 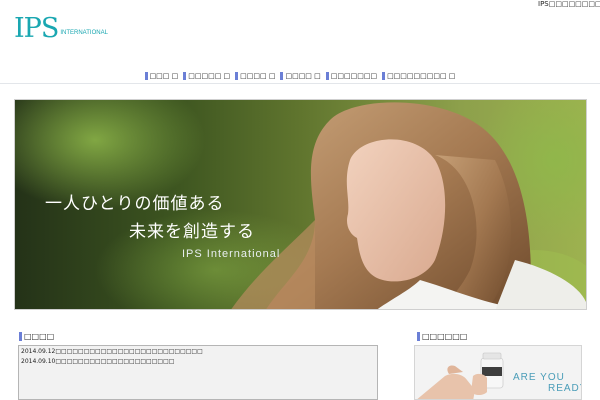 What do you see at coordinates (135, 204) in the screenshot?
I see `hero-headline-1: 一人ひとりの価値ある` at bounding box center [135, 204].